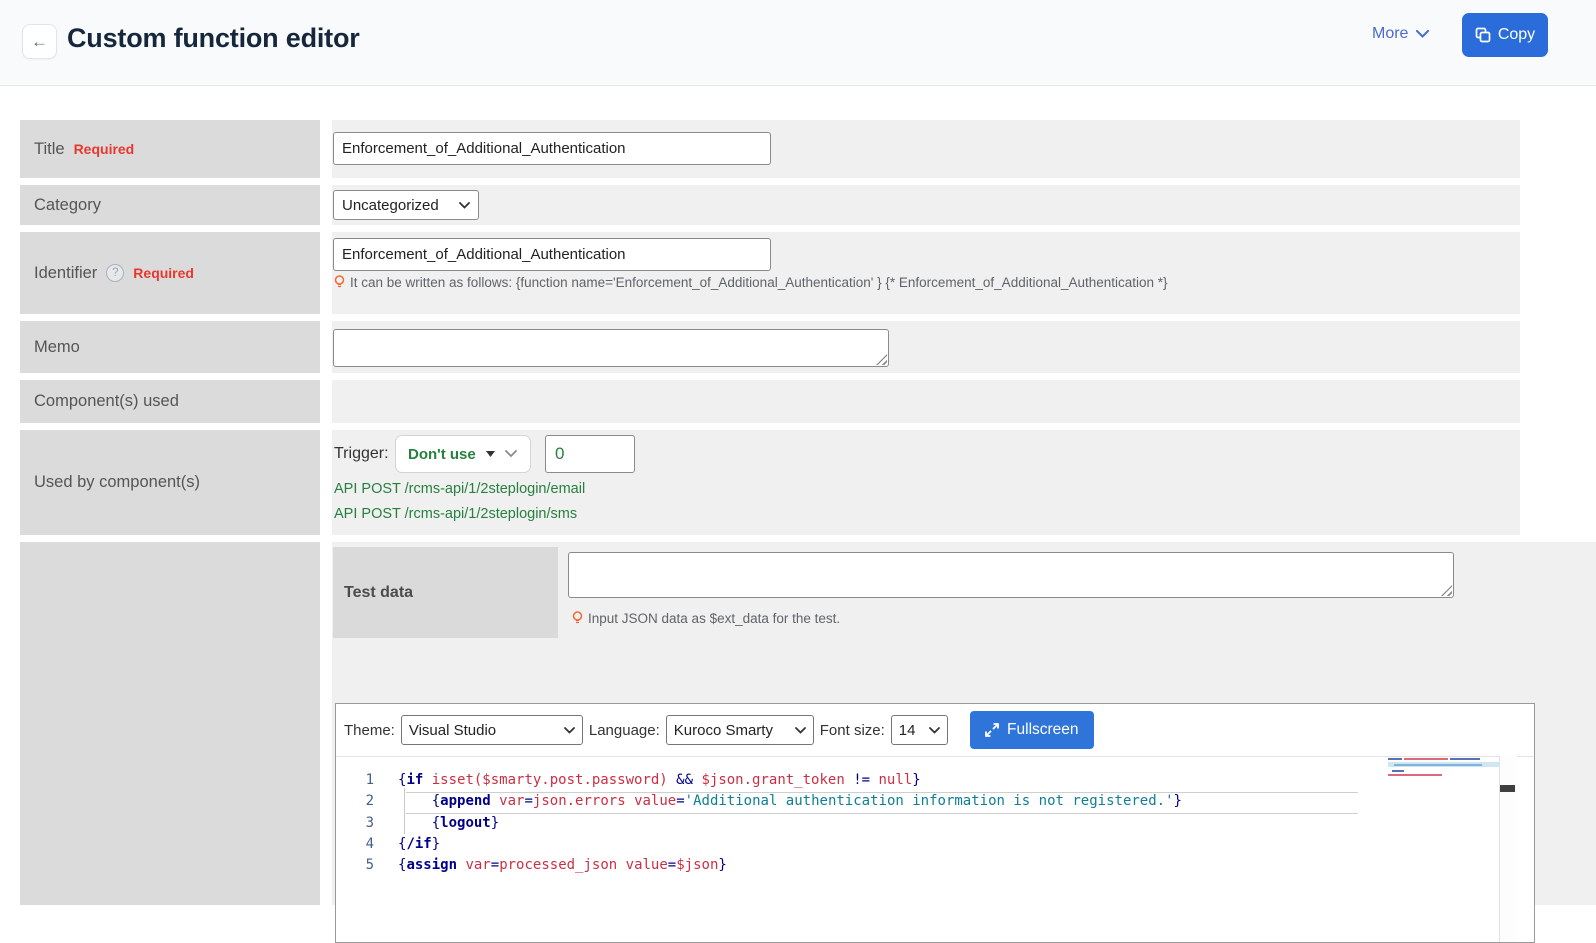  I want to click on theme-select-value: Visual Studio, so click(452, 730).